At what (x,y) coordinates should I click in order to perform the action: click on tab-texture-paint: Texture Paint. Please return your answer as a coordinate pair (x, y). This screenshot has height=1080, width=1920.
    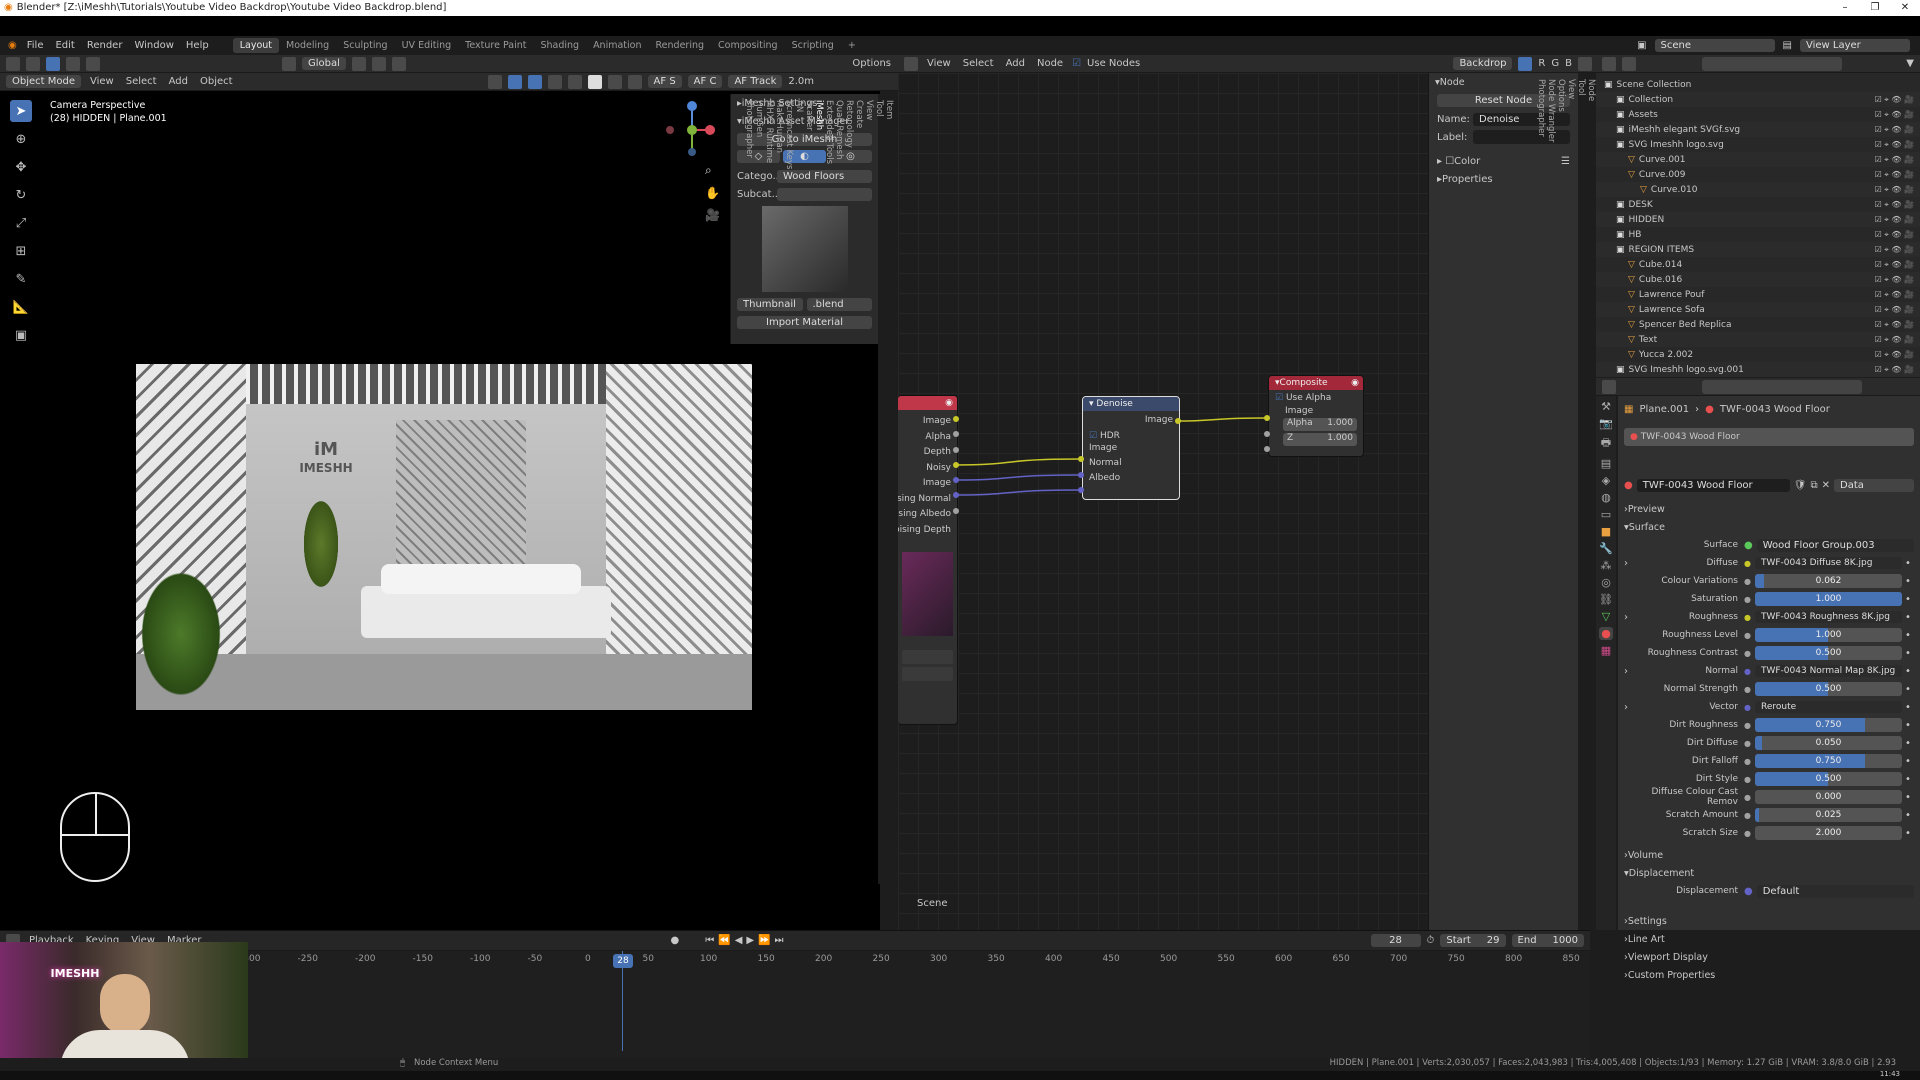
    Looking at the image, I should click on (495, 45).